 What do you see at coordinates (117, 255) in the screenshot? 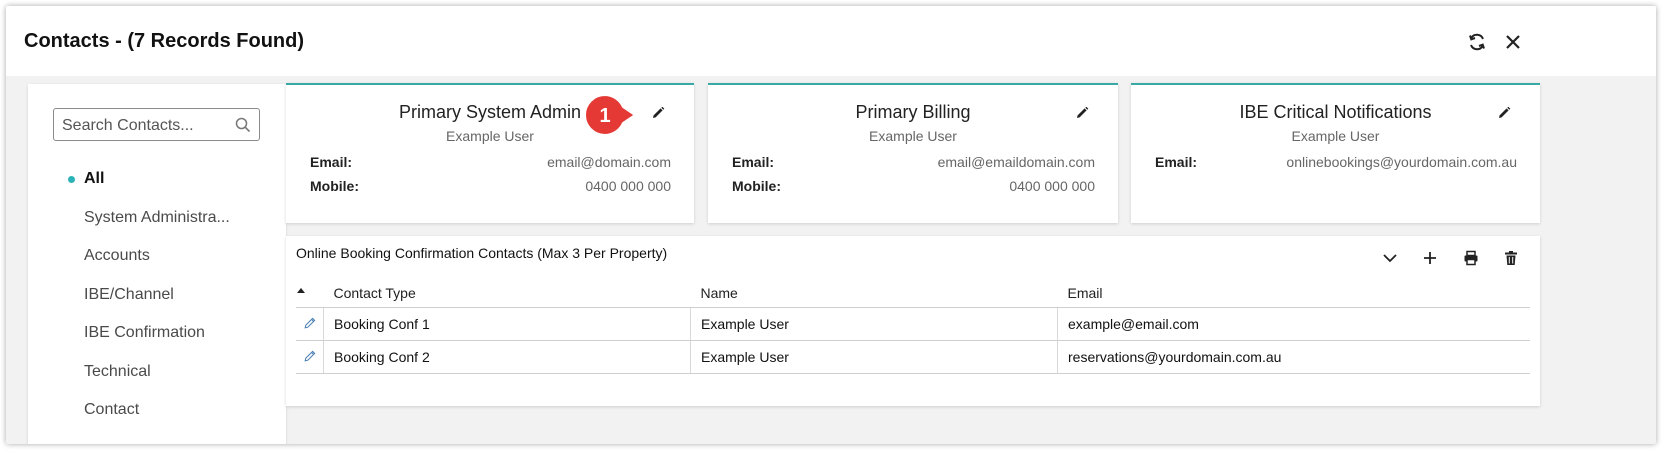
I see `sidebar-item-label: Accounts` at bounding box center [117, 255].